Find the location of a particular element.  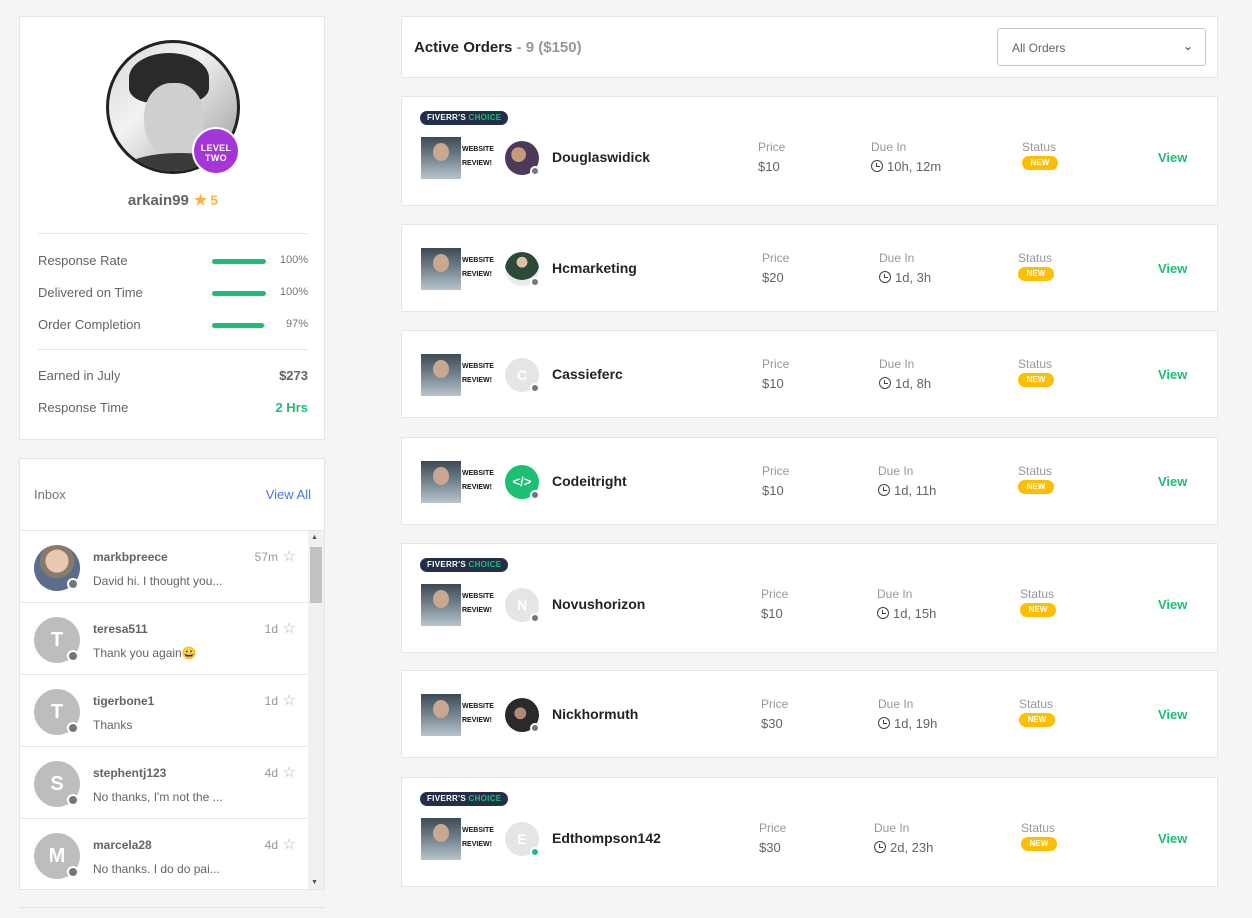

username-row: arkain99 ★ 5 is located at coordinates (173, 200).